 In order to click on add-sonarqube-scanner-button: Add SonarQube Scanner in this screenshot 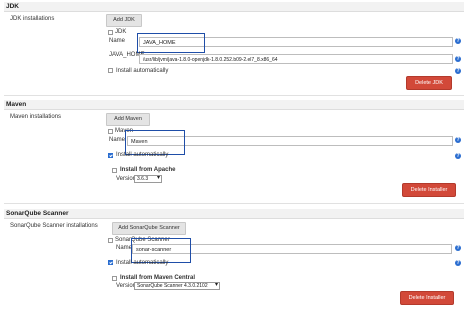, I will do `click(149, 228)`.